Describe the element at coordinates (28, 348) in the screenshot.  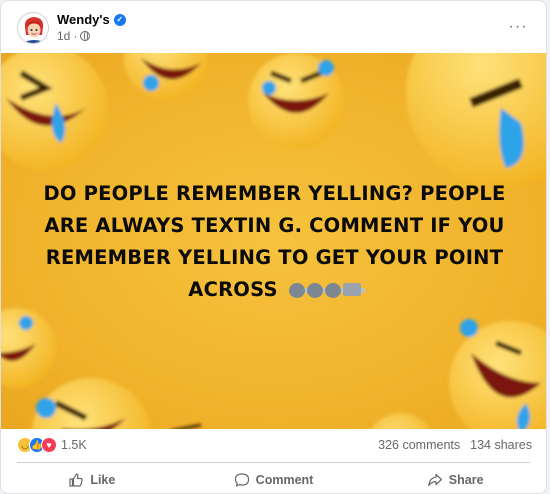
I see `laughing-emoji-bottom-left` at that location.